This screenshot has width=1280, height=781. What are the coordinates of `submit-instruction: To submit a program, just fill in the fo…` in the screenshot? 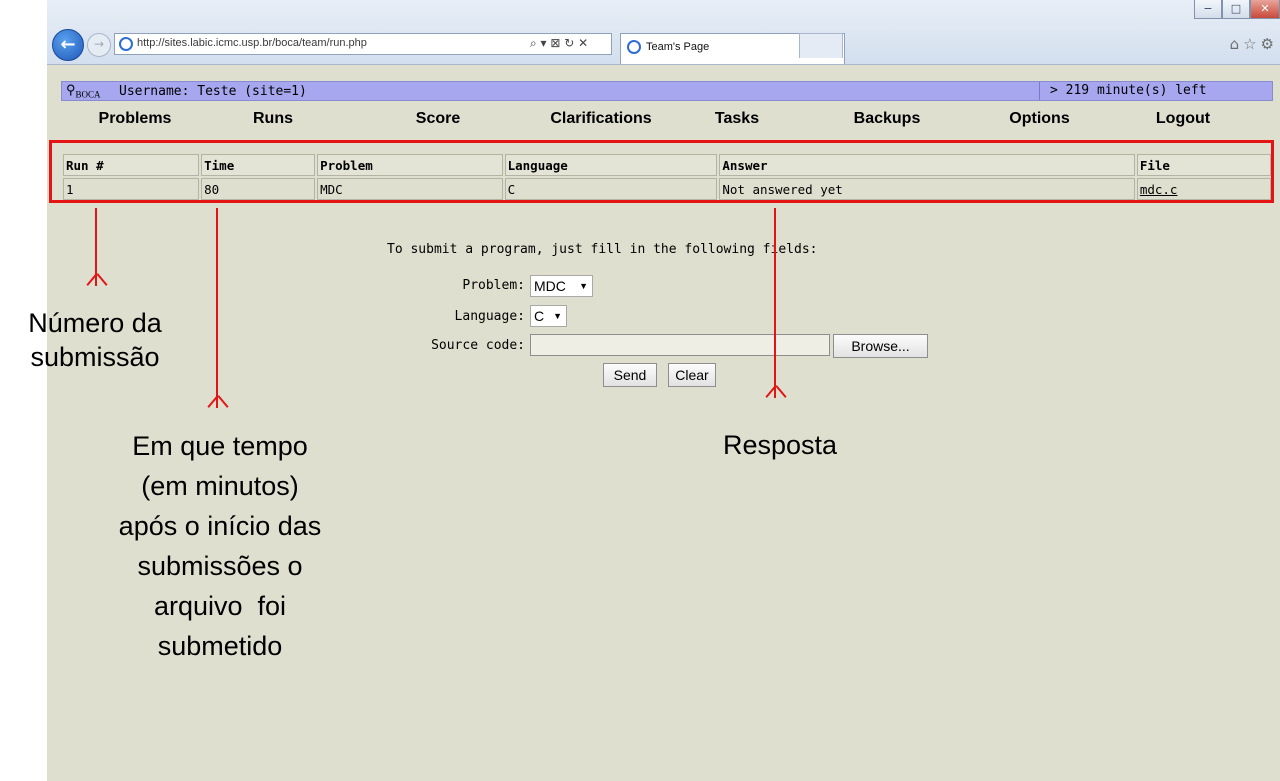 It's located at (602, 249).